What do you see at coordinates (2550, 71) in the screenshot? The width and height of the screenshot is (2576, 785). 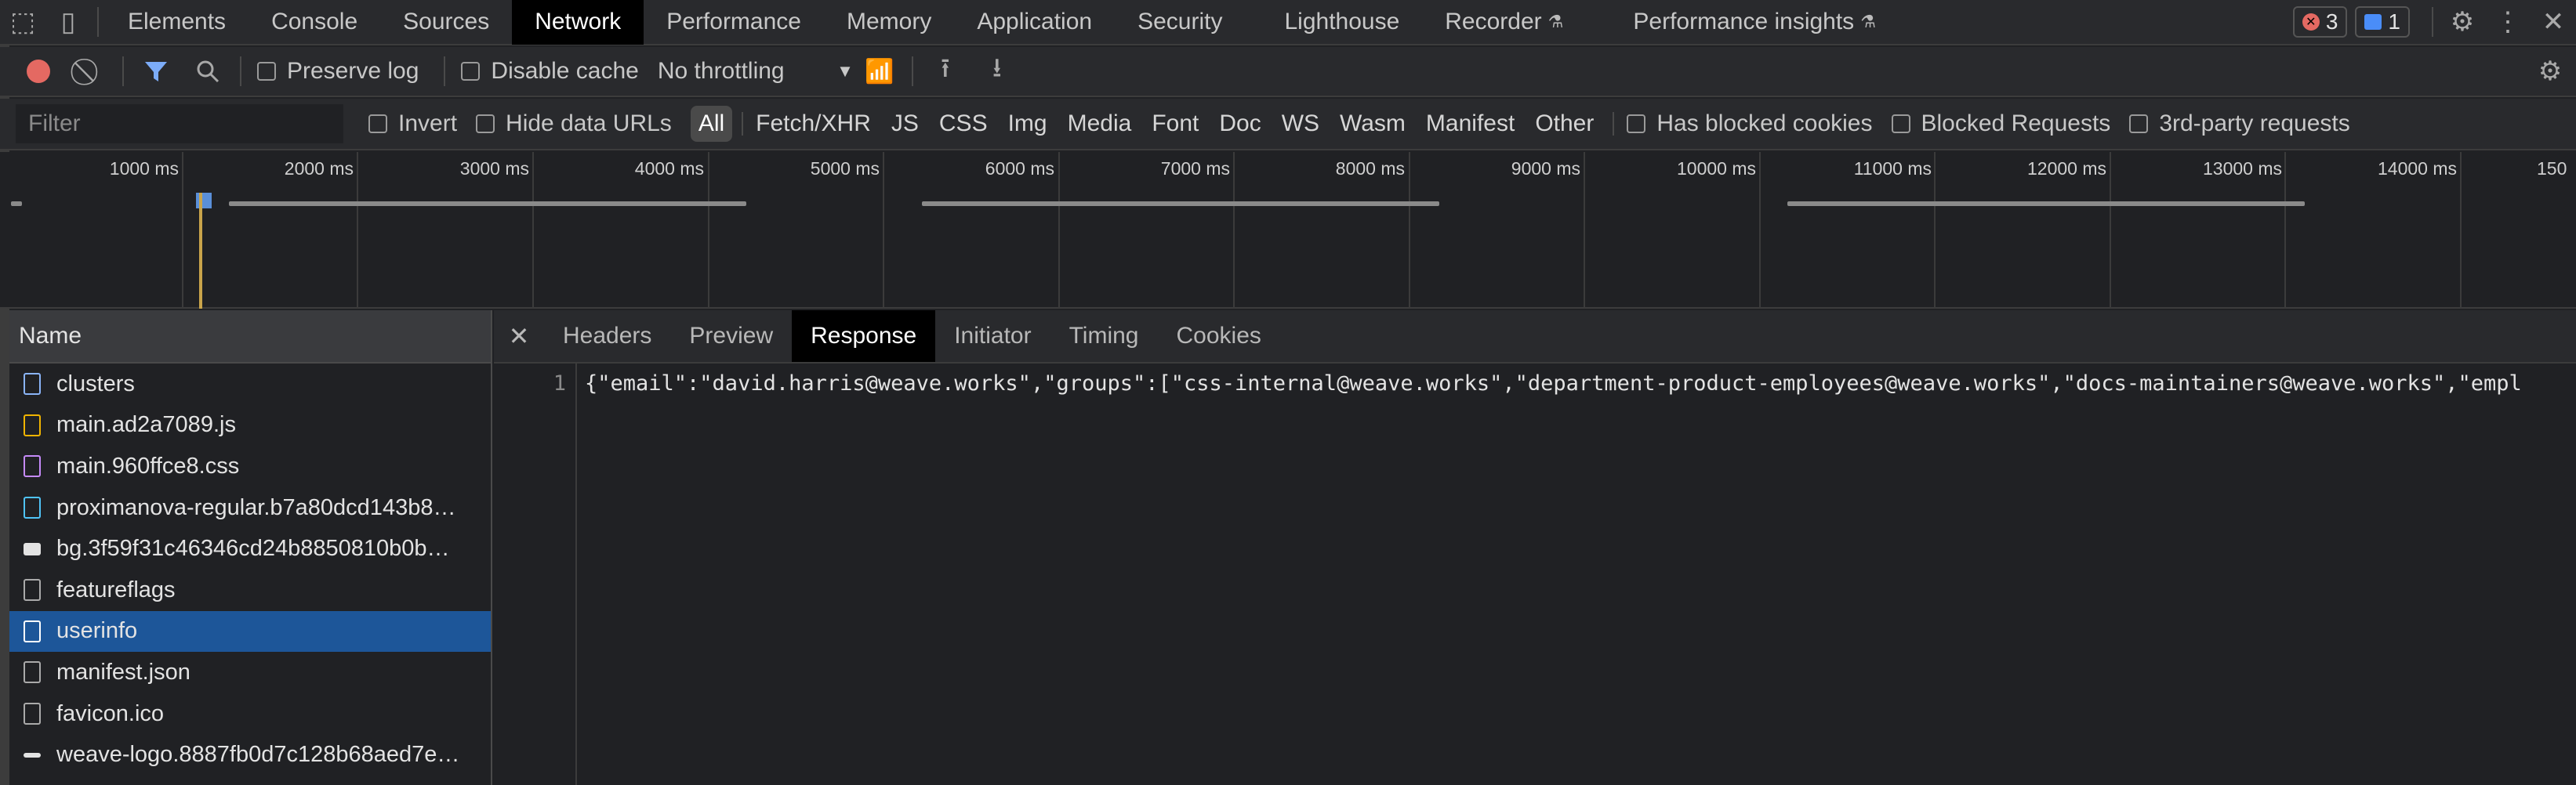 I see `network-settings-button: ⚙` at bounding box center [2550, 71].